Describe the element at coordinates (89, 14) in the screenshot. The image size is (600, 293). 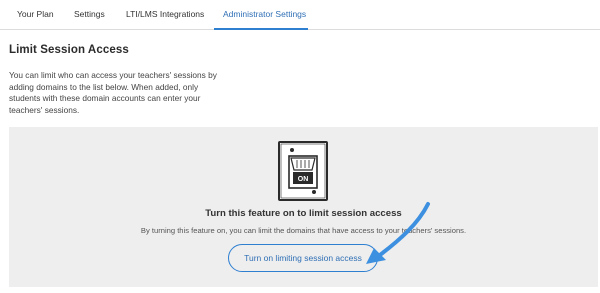
I see `tab-settings: Settings` at that location.